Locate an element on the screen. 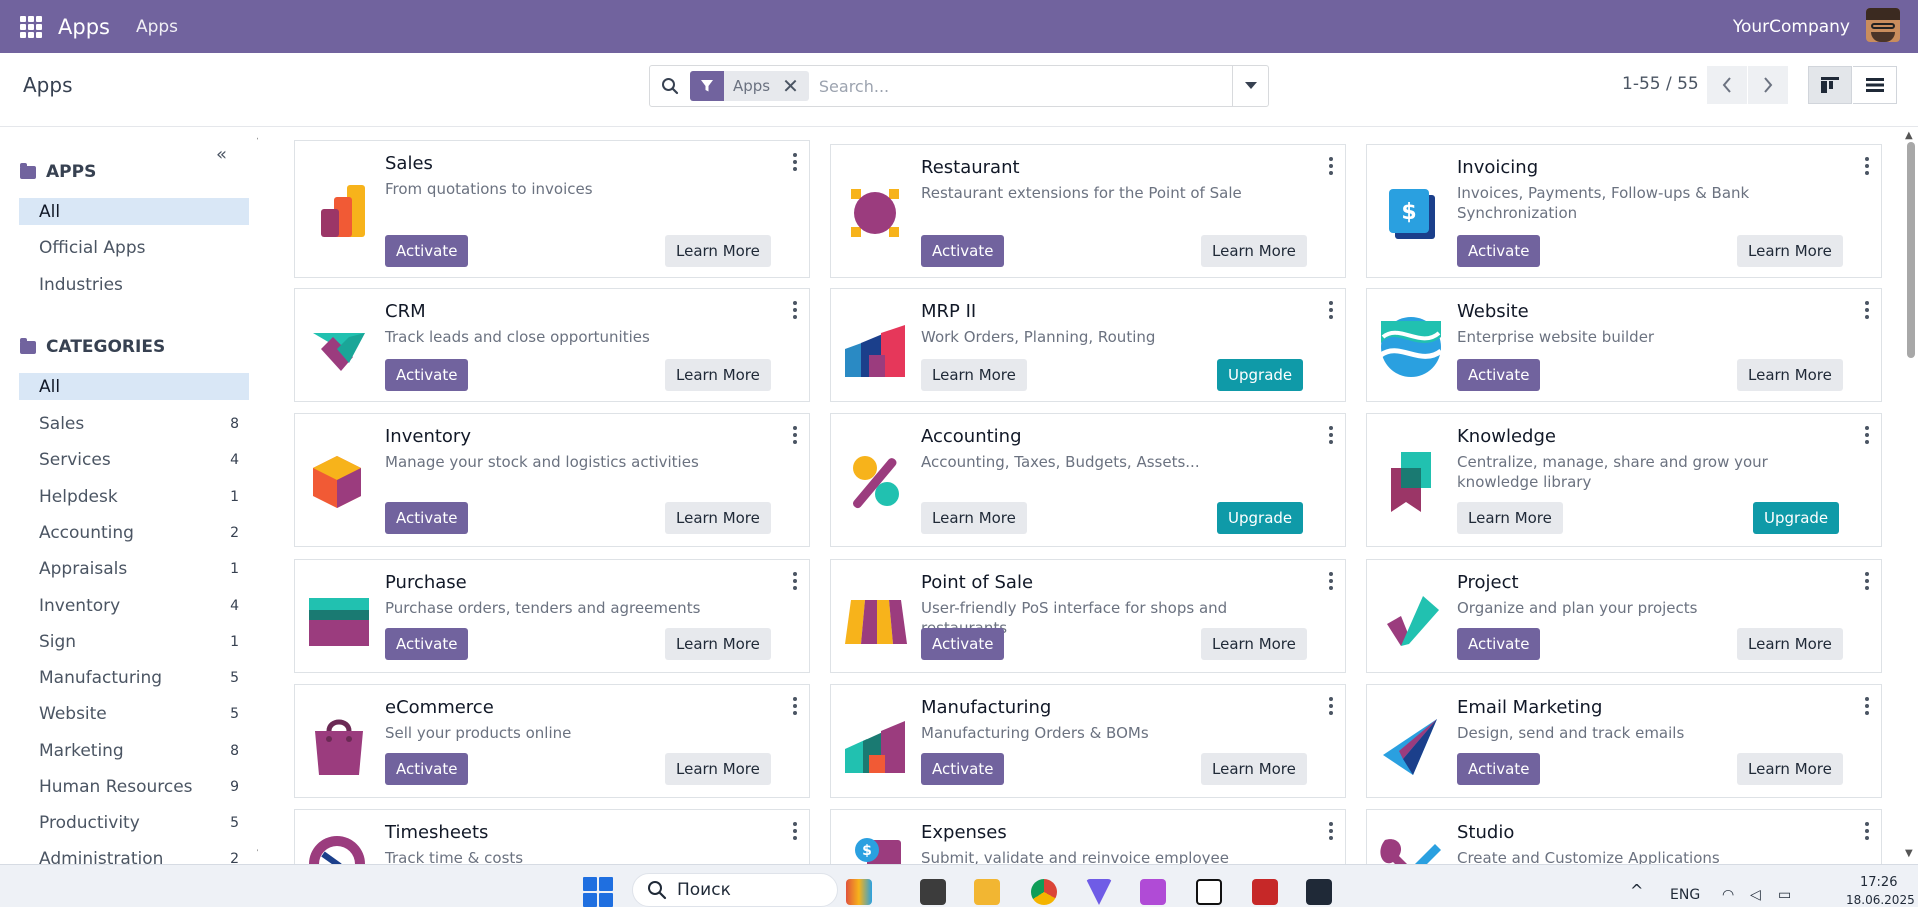 The height and width of the screenshot is (907, 1918). sidebar-item-official-apps: Official Apps is located at coordinates (134, 247).